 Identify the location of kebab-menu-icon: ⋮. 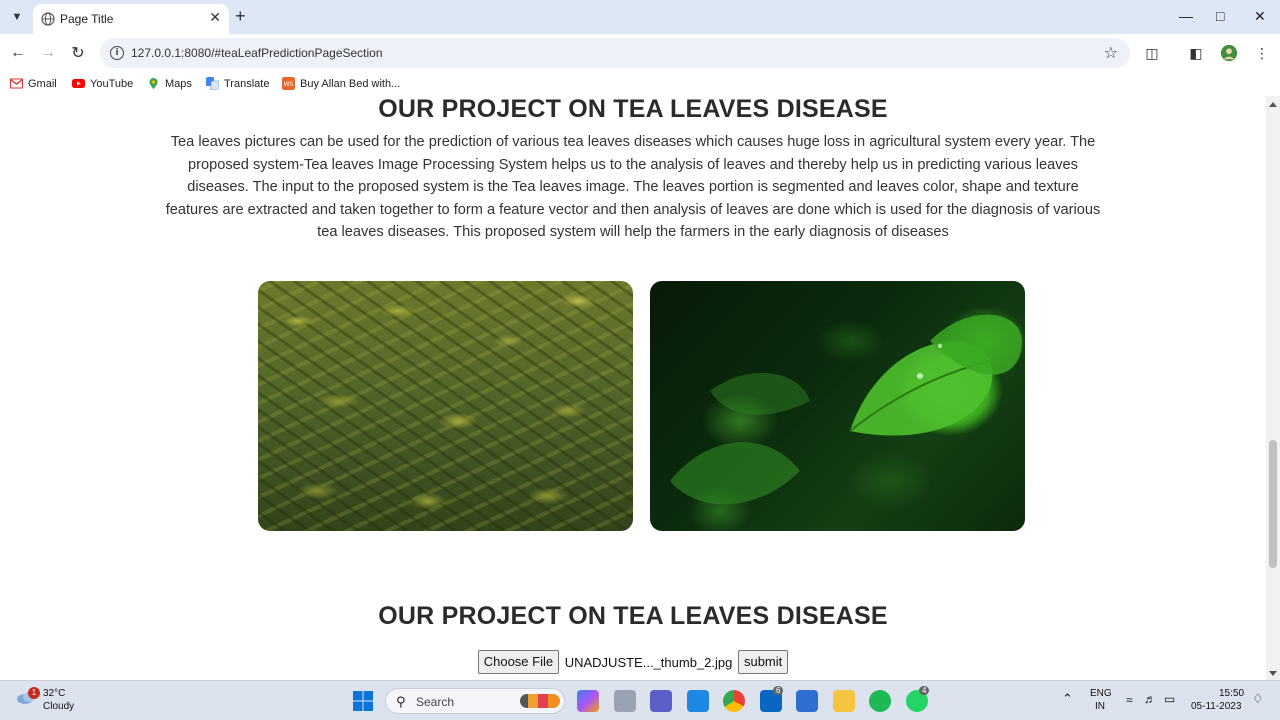
(1262, 53).